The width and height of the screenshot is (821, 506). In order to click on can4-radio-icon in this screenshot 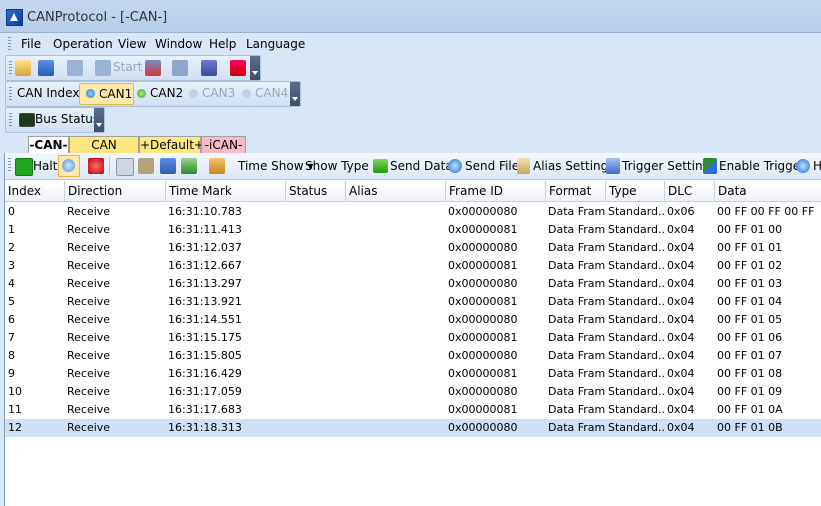, I will do `click(246, 93)`.